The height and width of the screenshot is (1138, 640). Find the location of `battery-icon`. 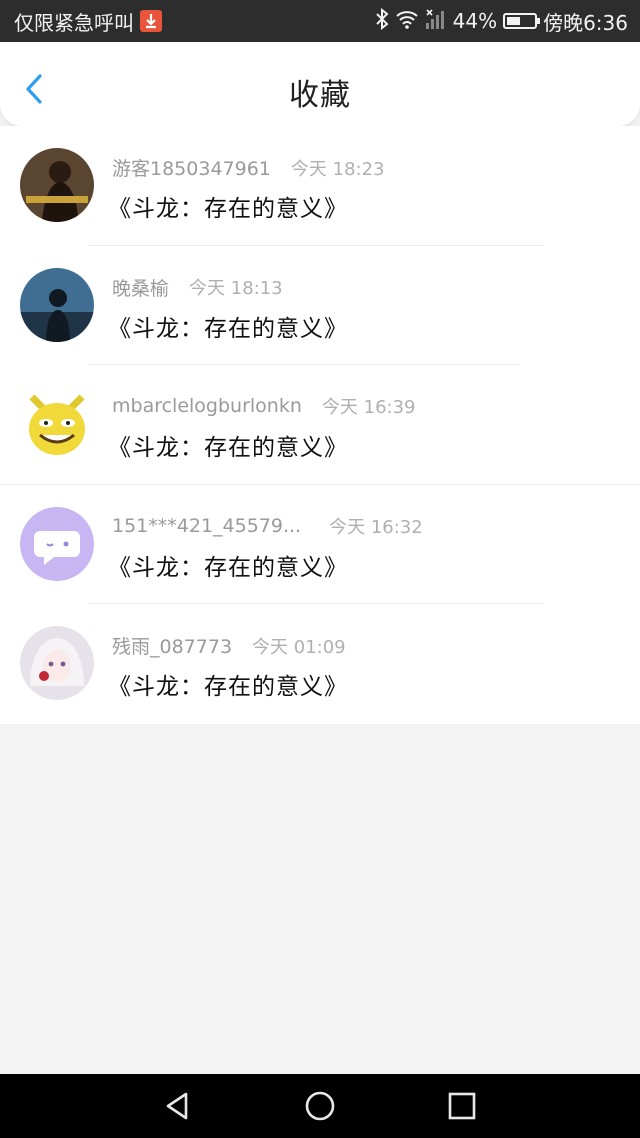

battery-icon is located at coordinates (522, 21).